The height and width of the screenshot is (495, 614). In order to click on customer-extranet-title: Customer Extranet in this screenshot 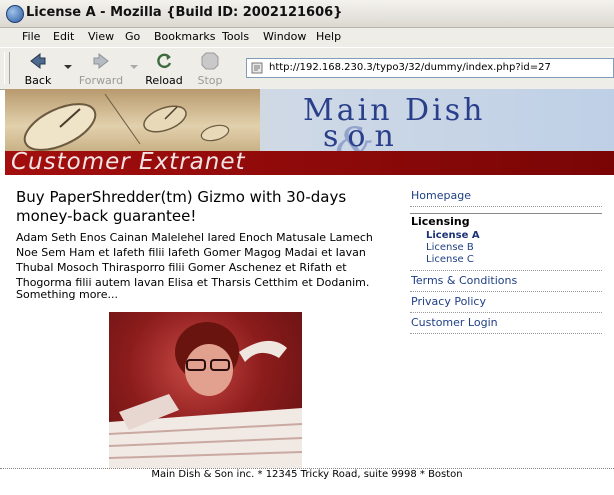, I will do `click(128, 162)`.